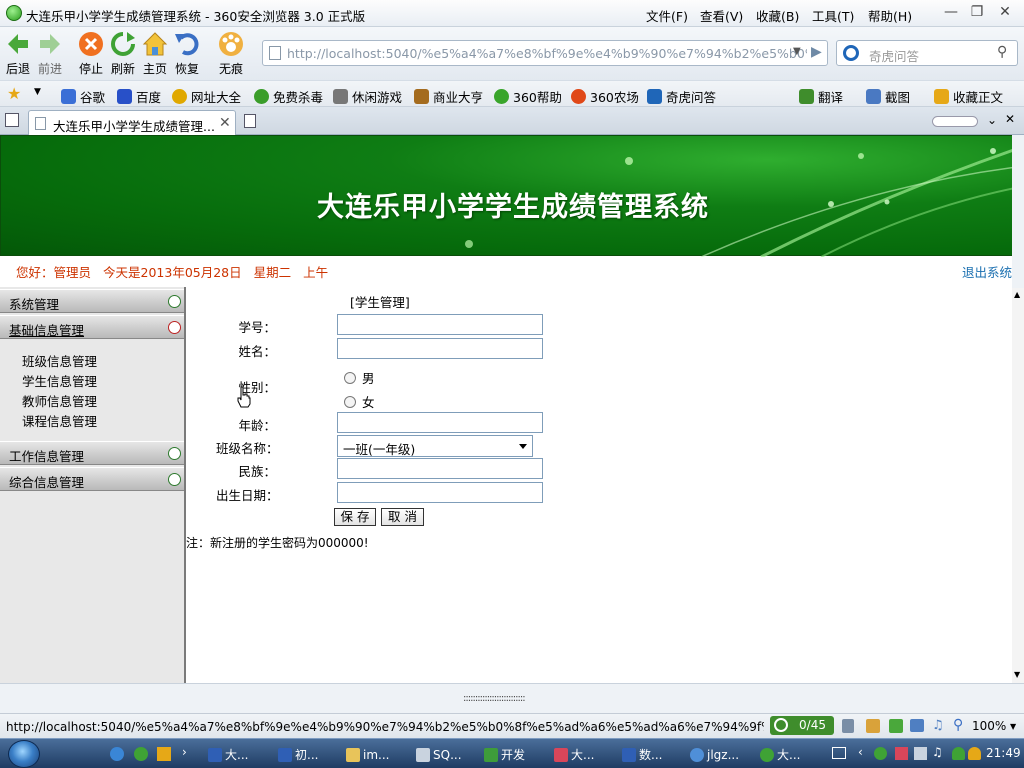  What do you see at coordinates (92, 453) in the screenshot?
I see `sidebar-section-work-info: 工作信息管理` at bounding box center [92, 453].